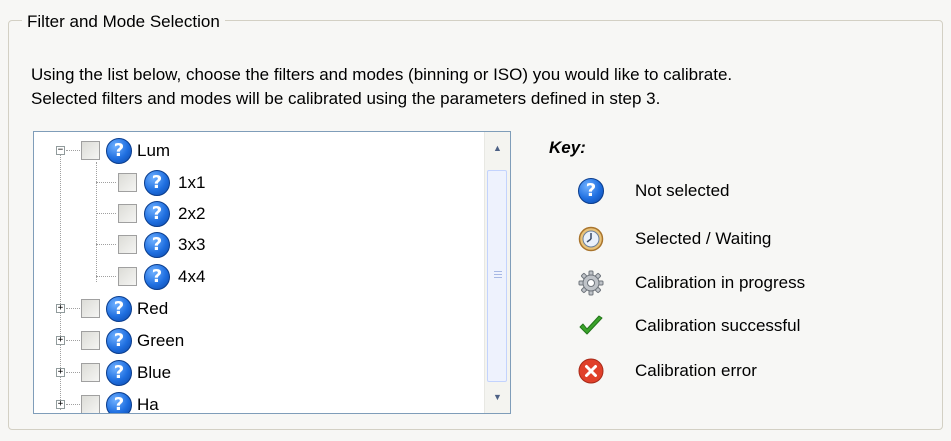 The width and height of the screenshot is (951, 441). I want to click on vertical-scrollbar: ▲ ▼, so click(497, 272).